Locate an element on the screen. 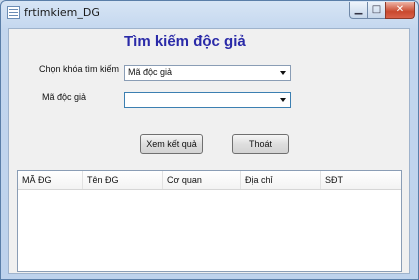 The width and height of the screenshot is (419, 280). column-header-ten-dg: Tên ĐG is located at coordinates (123, 180).